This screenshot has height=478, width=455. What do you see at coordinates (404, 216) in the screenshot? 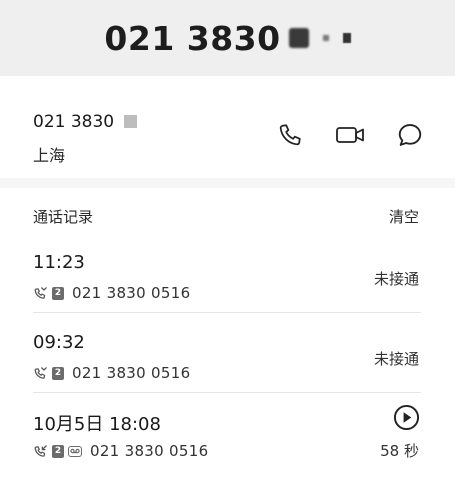
I see `clear-button: 清空` at bounding box center [404, 216].